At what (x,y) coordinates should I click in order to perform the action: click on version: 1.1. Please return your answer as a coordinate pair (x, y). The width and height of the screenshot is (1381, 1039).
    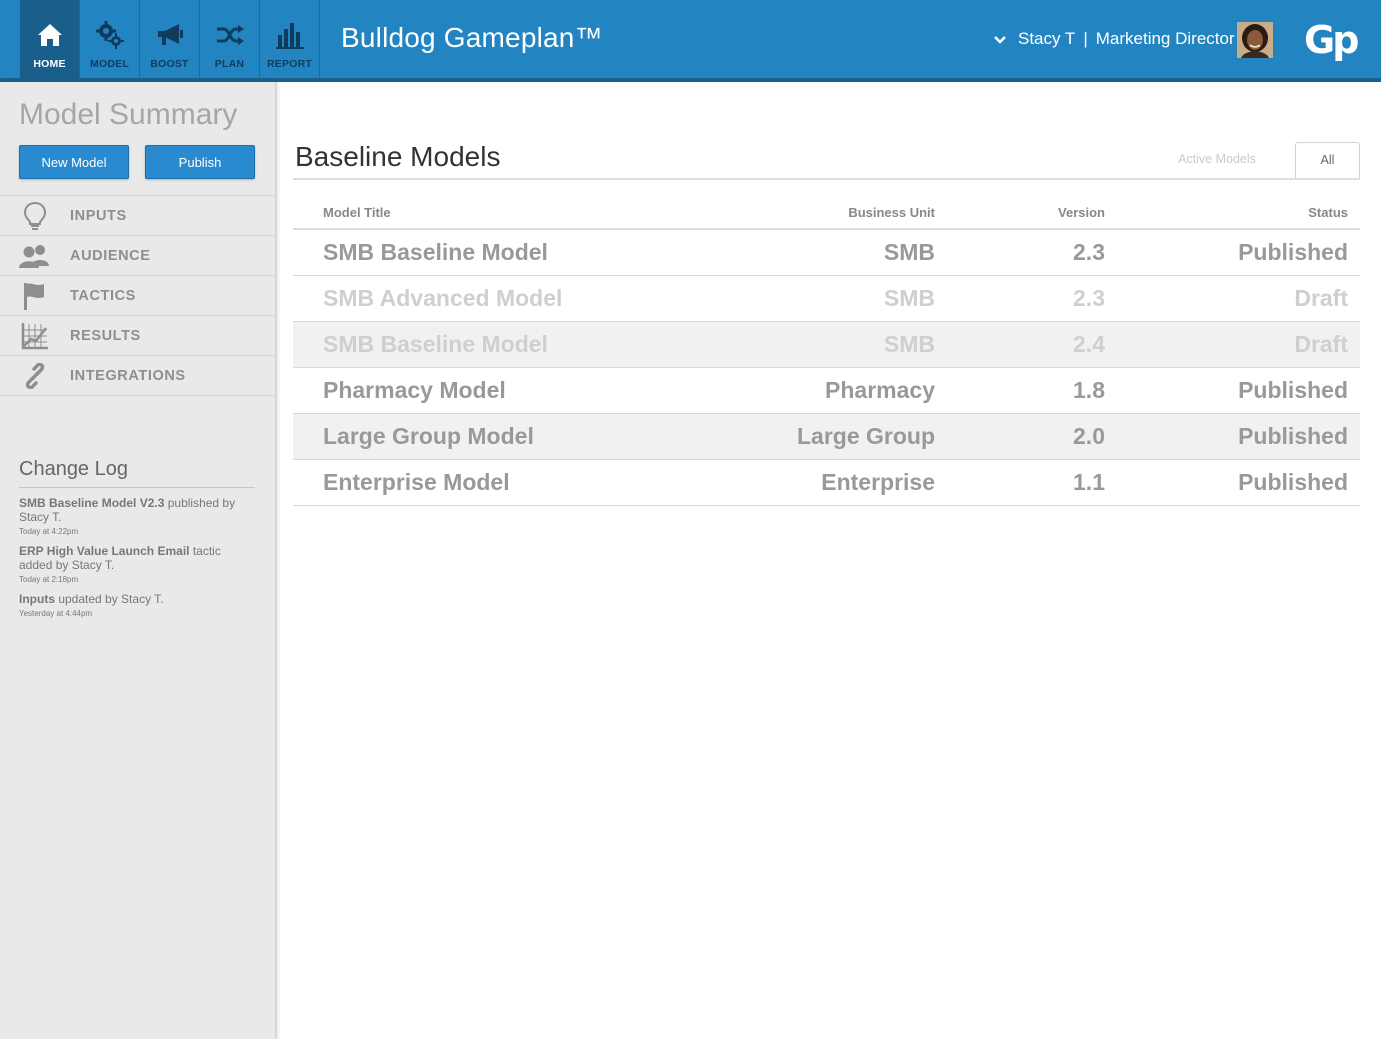
    Looking at the image, I should click on (1089, 482).